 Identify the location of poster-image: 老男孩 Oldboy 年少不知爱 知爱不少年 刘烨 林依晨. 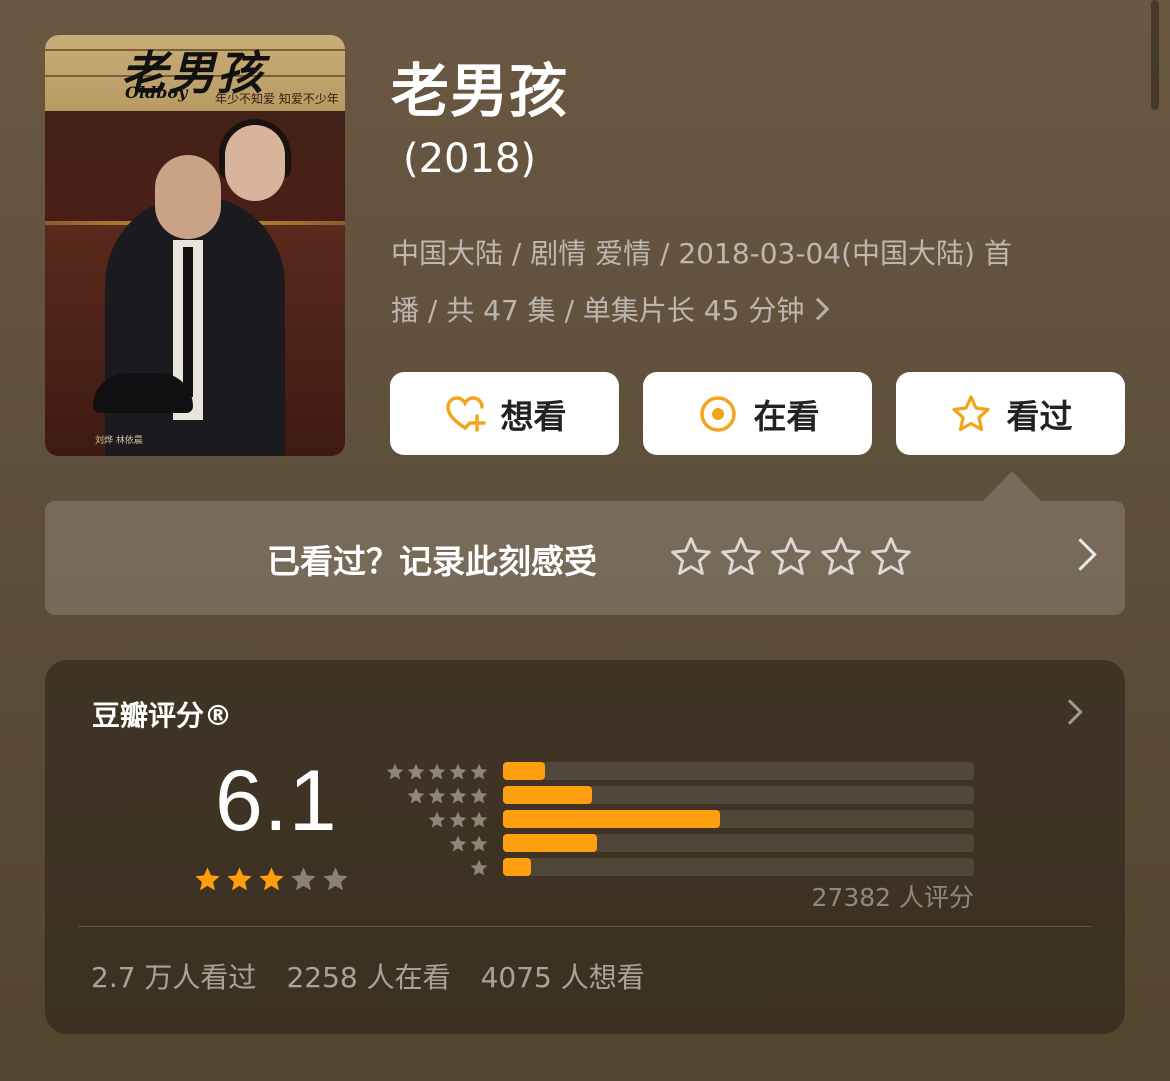
(195, 245).